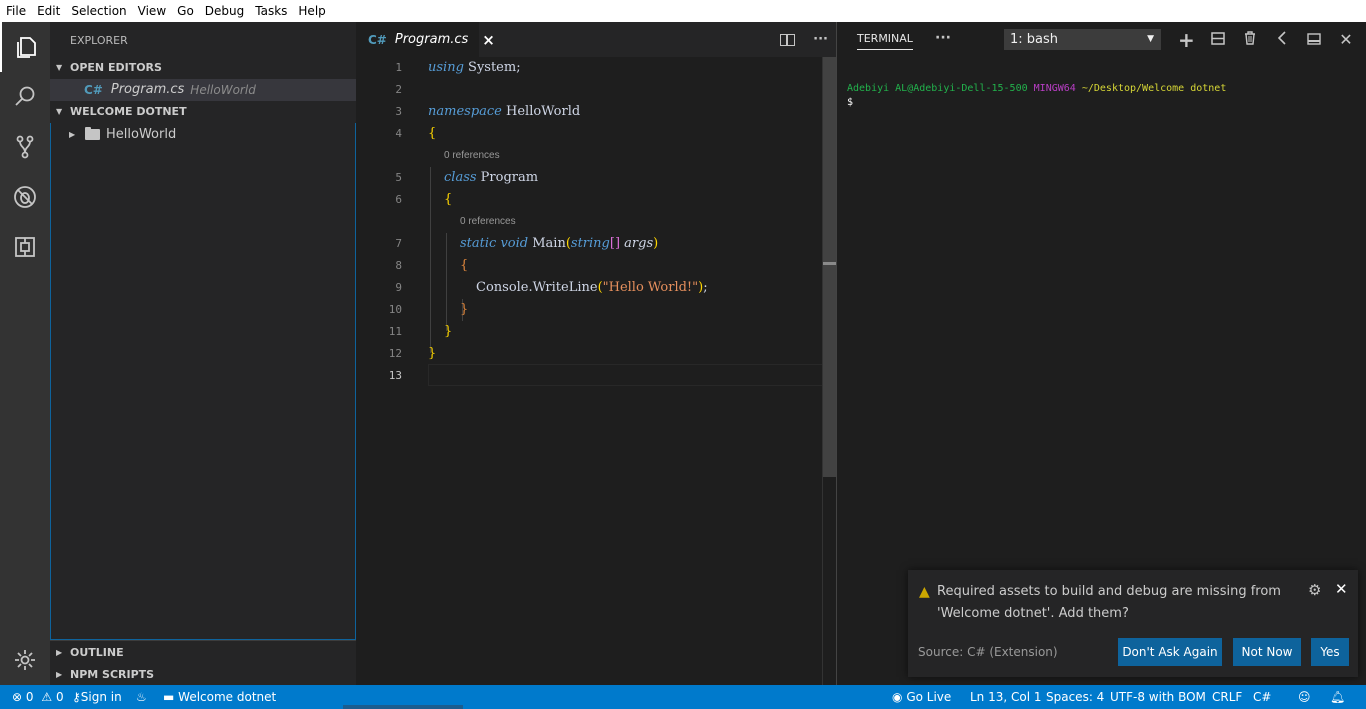  I want to click on workspace-label: WELCOME DOTNET, so click(128, 111).